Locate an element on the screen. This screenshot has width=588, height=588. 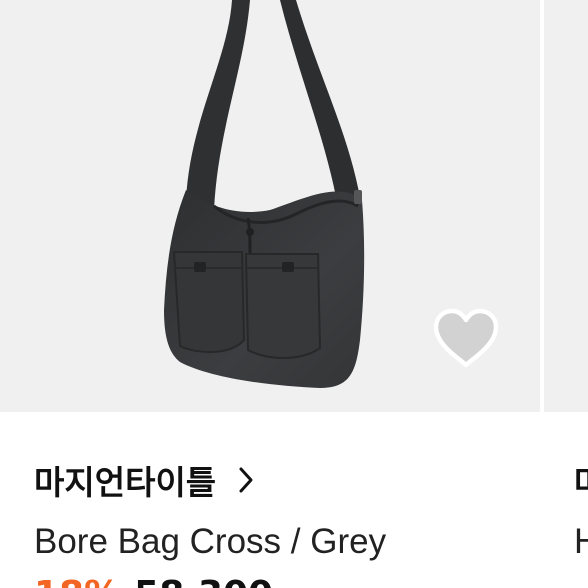
discount-rate: 18% is located at coordinates (77, 581).